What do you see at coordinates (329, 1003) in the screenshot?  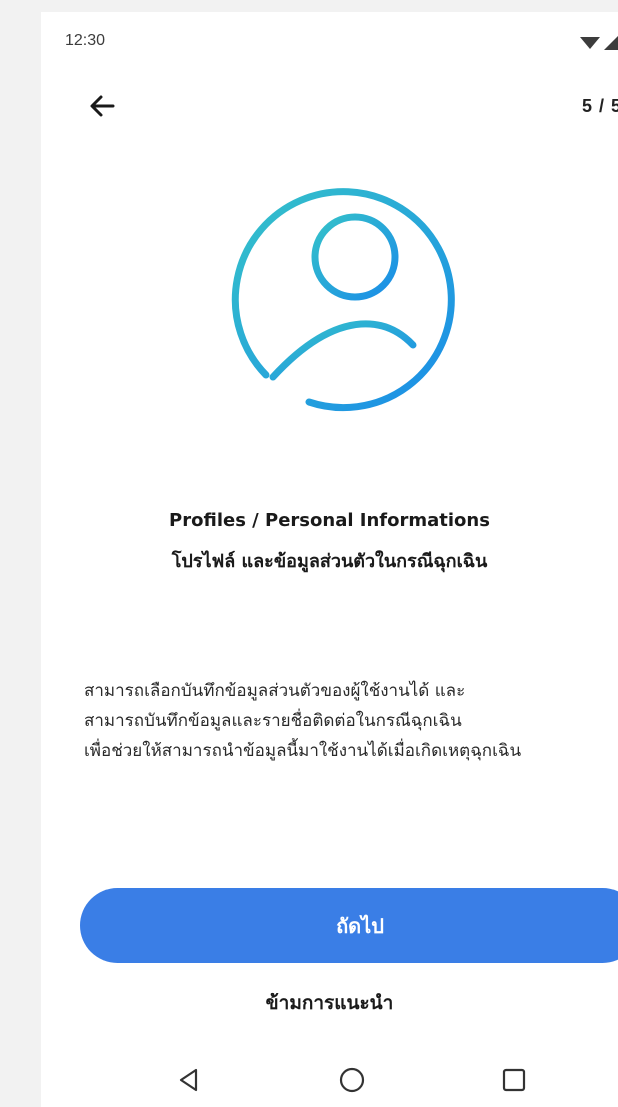 I see `skip-intro-link: ข้ามการแนะนำ` at bounding box center [329, 1003].